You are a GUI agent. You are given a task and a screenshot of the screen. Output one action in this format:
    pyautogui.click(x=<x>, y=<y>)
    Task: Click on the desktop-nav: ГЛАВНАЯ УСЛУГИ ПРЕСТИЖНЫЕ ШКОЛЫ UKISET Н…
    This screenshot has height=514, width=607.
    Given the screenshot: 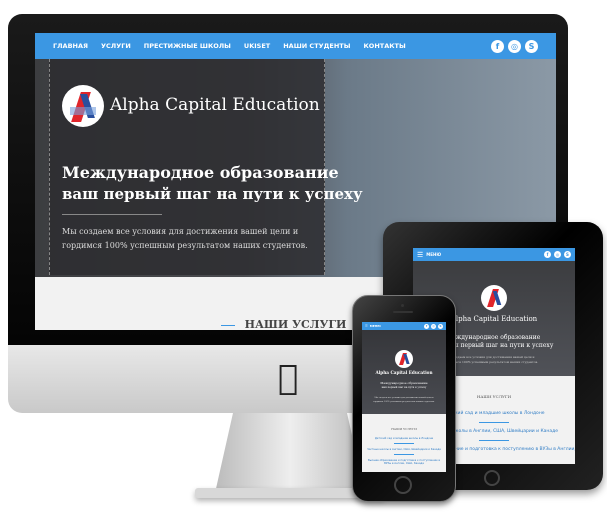 What is the action you would take?
    pyautogui.click(x=295, y=46)
    